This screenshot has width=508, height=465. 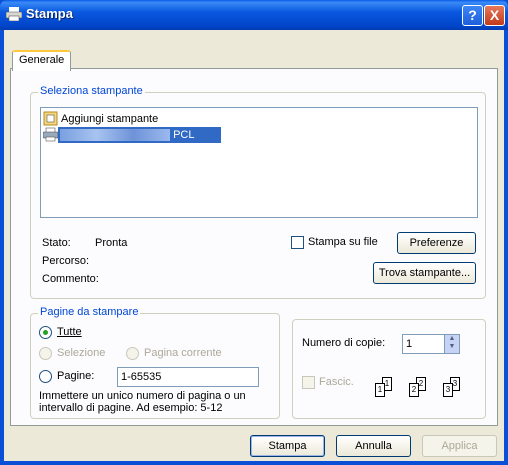 What do you see at coordinates (184, 135) in the screenshot?
I see `printer-pcl-label: PCL` at bounding box center [184, 135].